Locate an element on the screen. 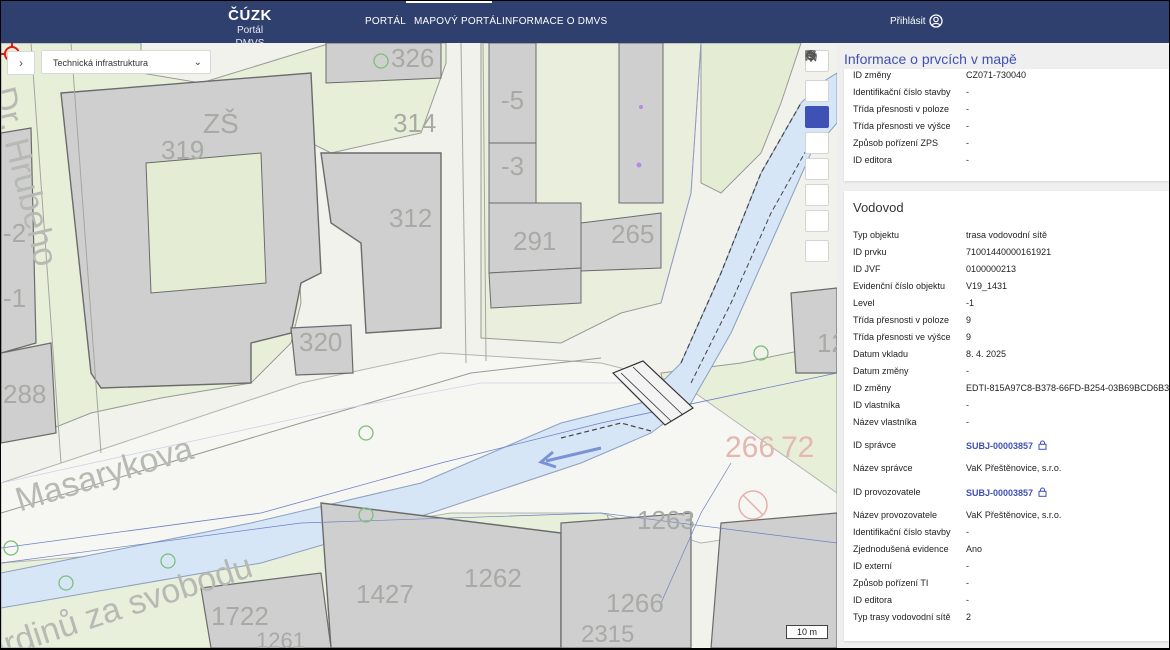  nav-map-portal: MAPOVÝ PORTÁL is located at coordinates (458, 21).